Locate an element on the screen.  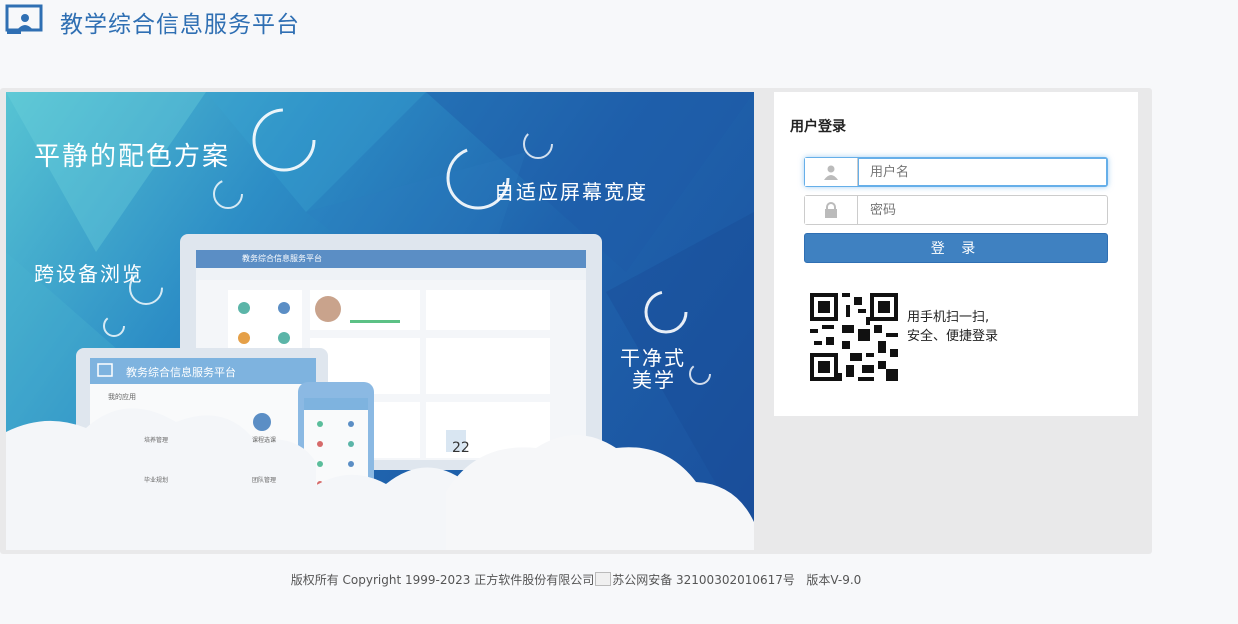
copyright-text: 版权所有 Copyright 1999-2023 正方软件股份有限公司 is located at coordinates (442, 580).